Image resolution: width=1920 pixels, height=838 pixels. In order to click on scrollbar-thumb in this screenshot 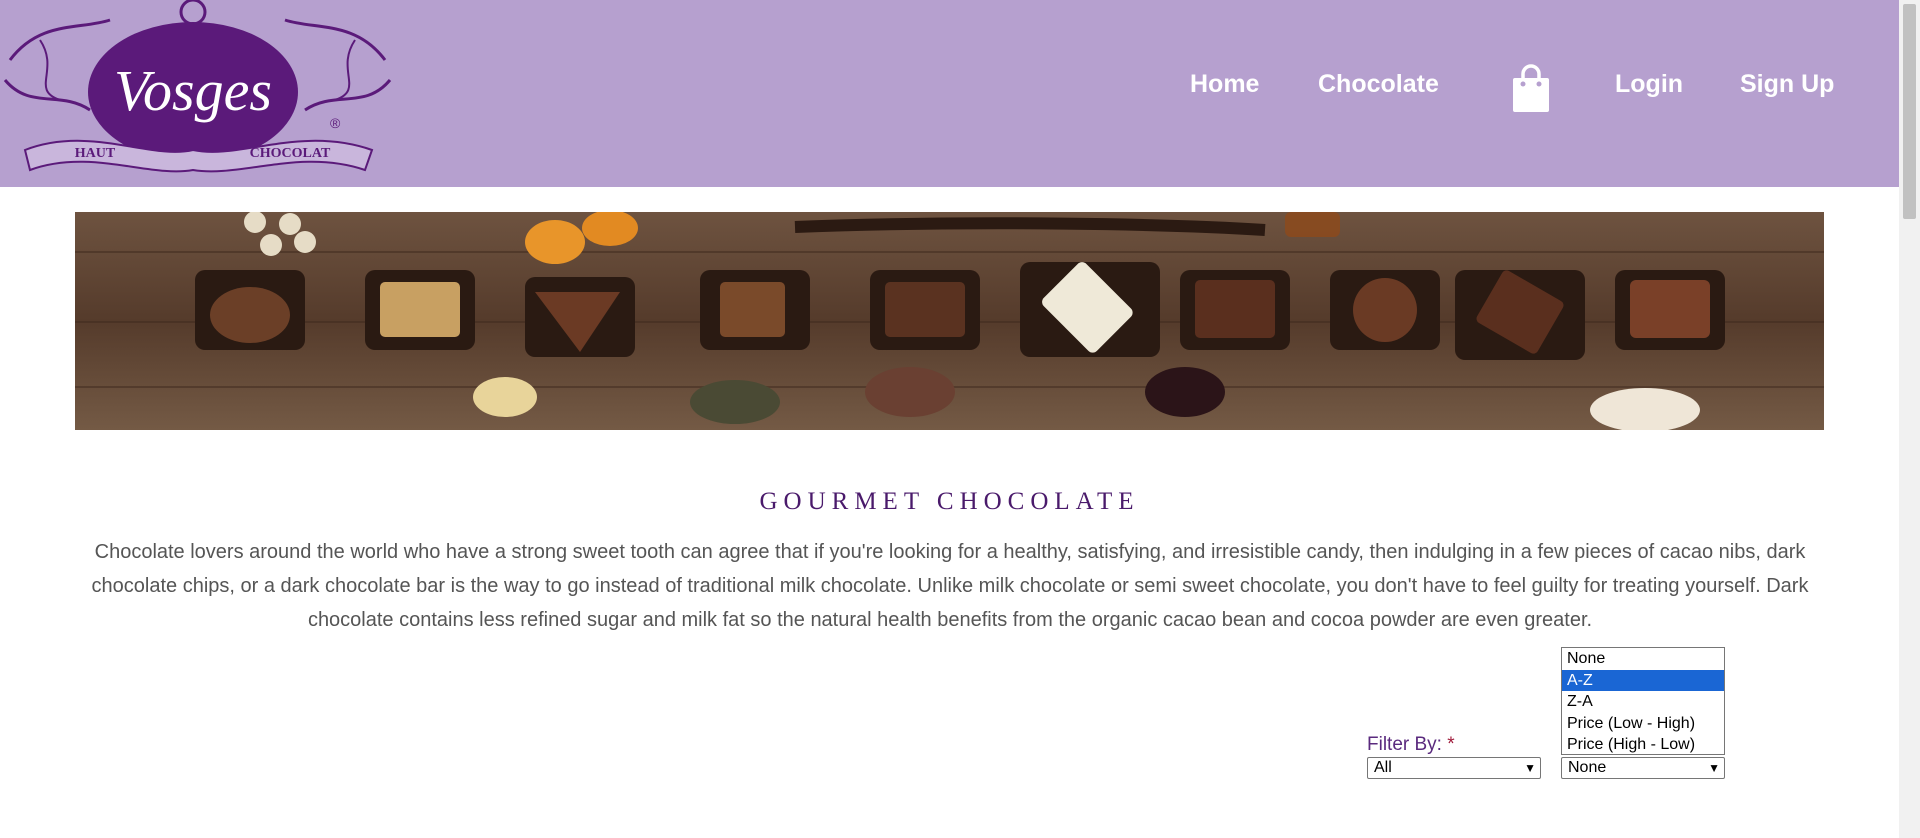, I will do `click(1909, 111)`.